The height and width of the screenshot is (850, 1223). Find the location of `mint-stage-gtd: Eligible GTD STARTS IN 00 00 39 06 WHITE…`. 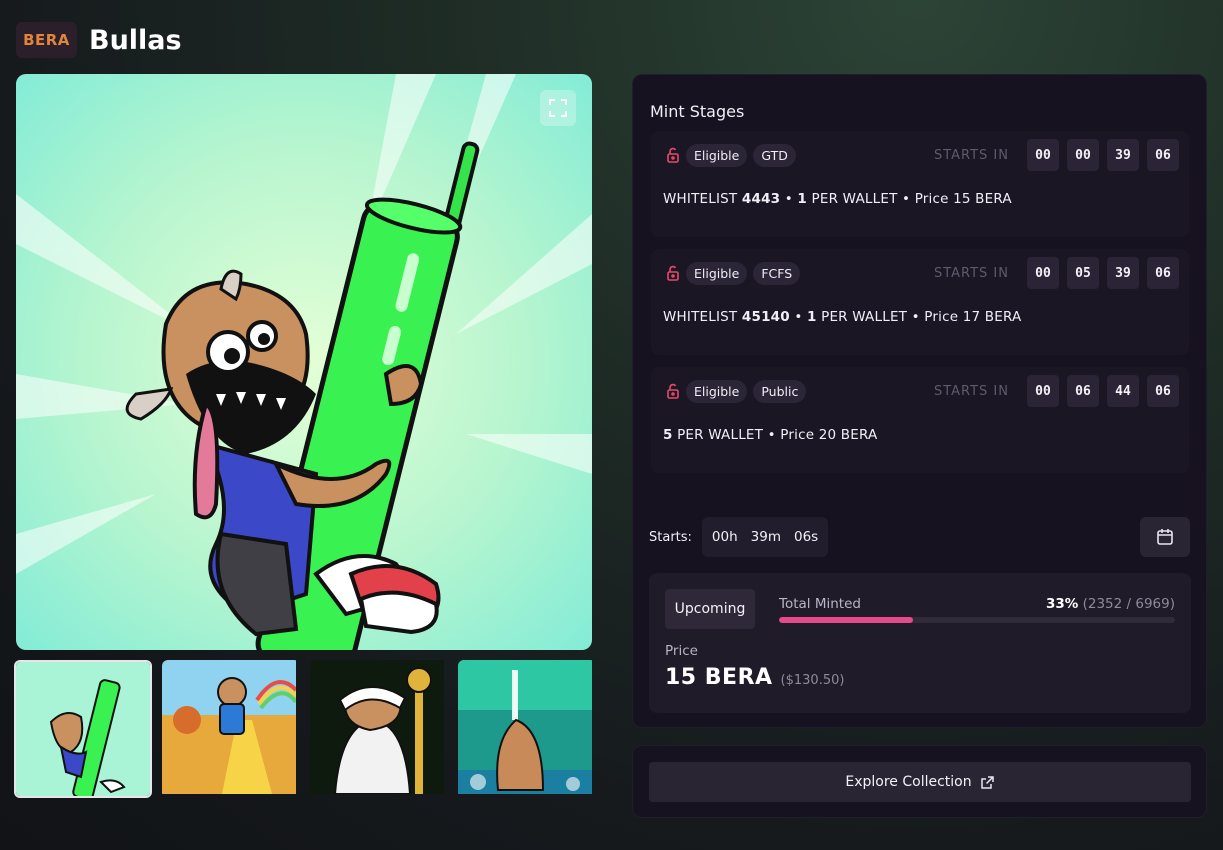

mint-stage-gtd: Eligible GTD STARTS IN 00 00 39 06 WHITE… is located at coordinates (920, 184).